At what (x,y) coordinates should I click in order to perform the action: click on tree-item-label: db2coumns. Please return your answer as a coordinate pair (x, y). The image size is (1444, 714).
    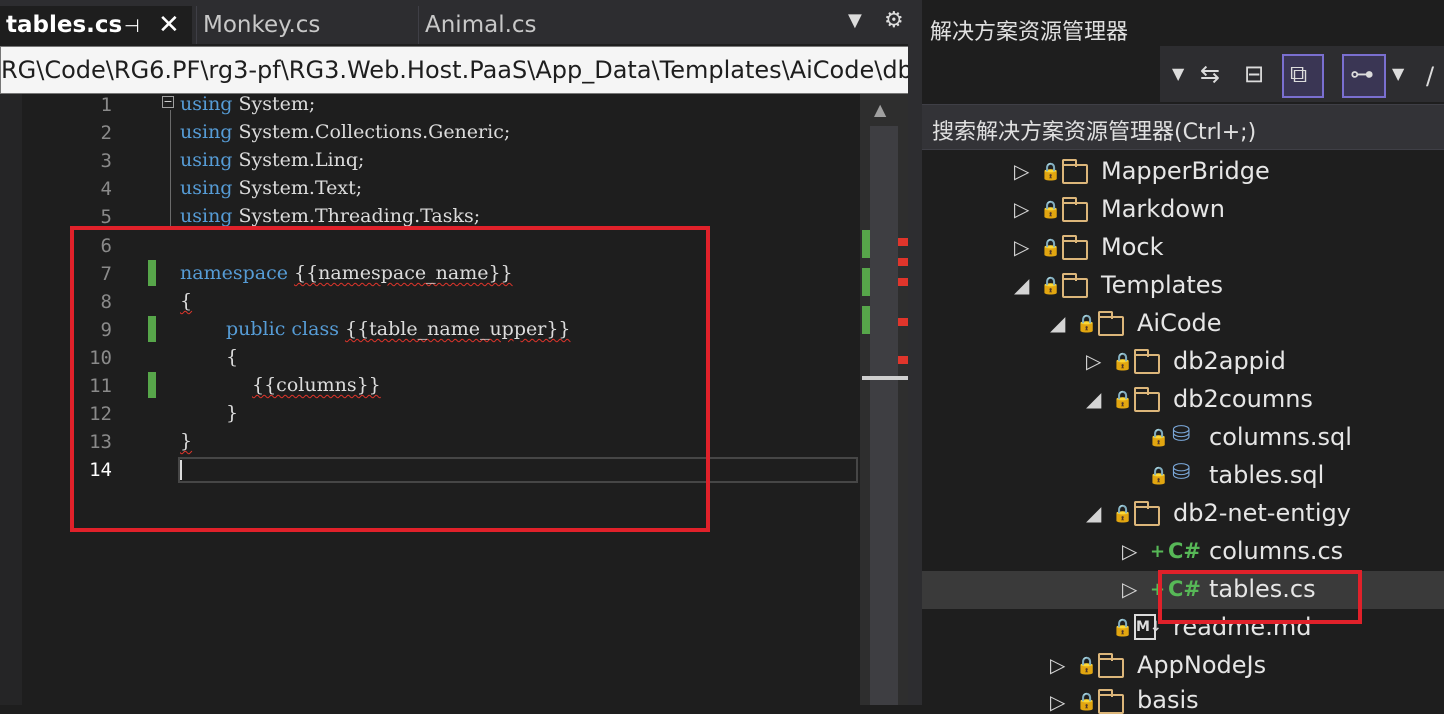
    Looking at the image, I should click on (1243, 399).